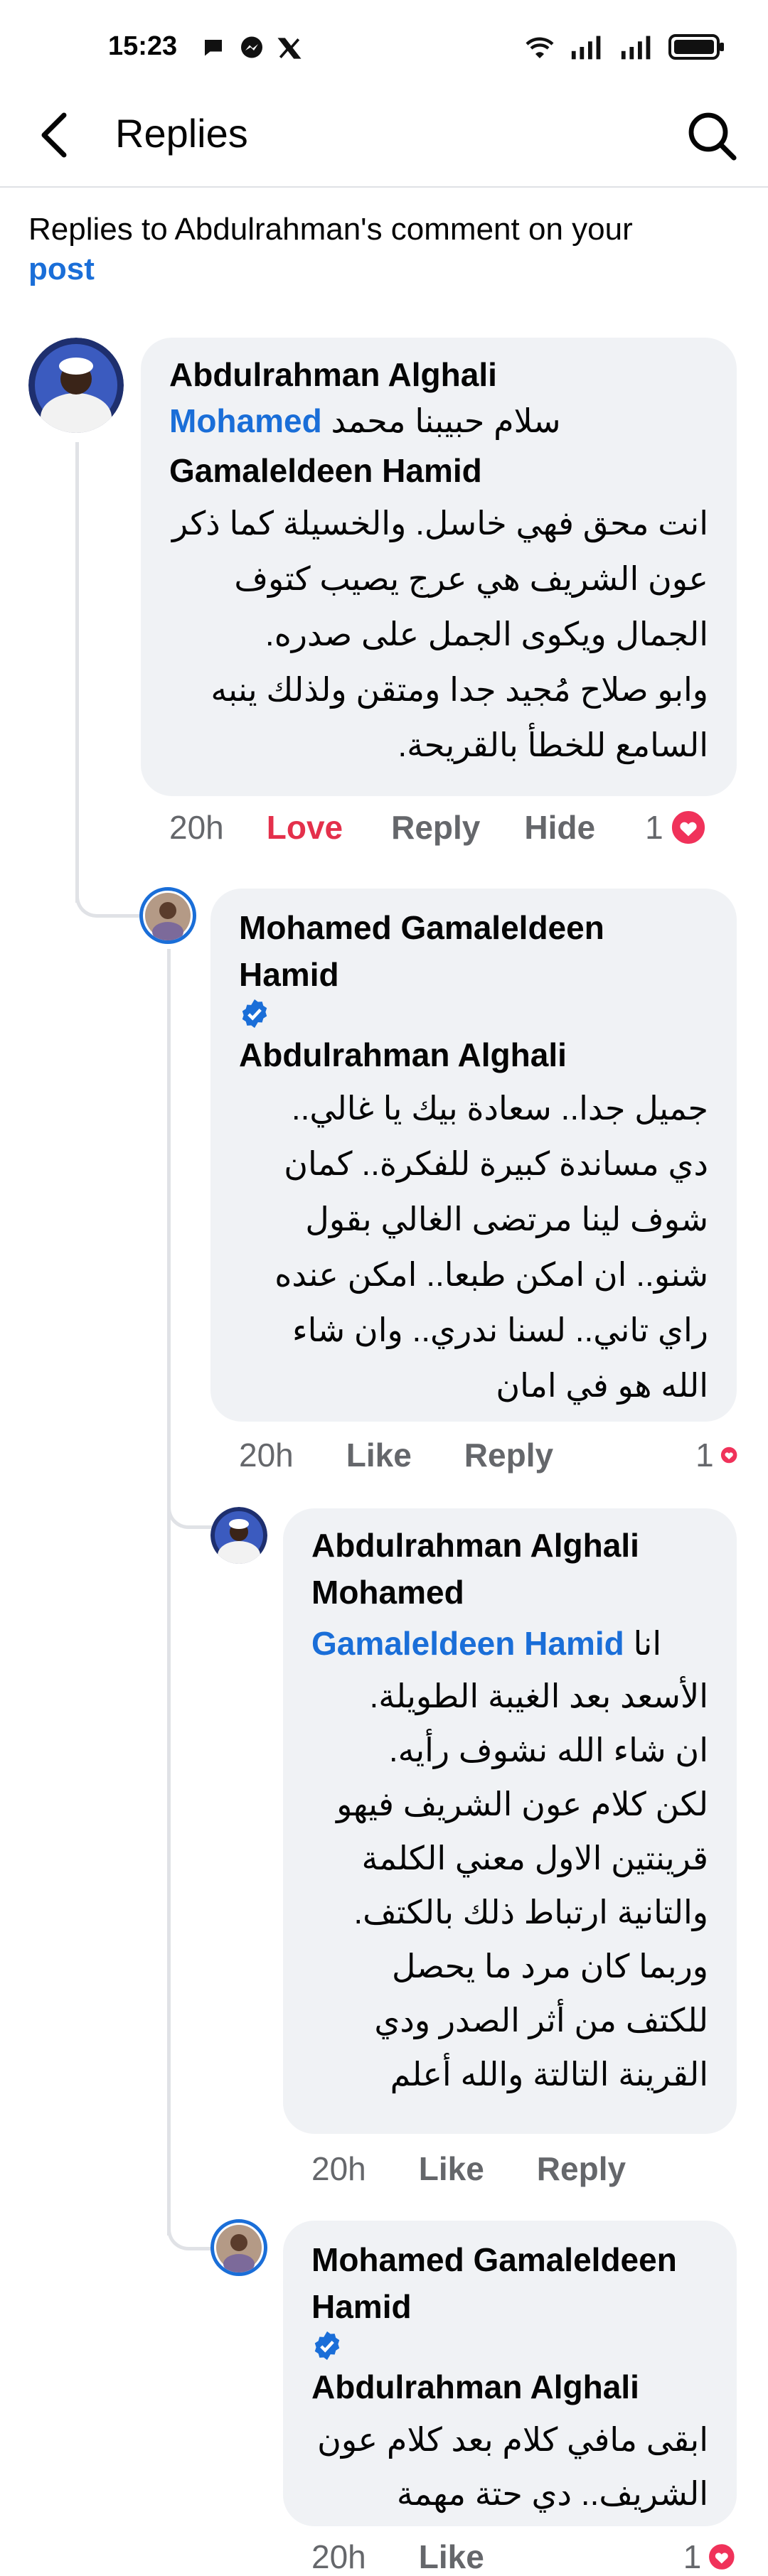 The image size is (768, 2576). What do you see at coordinates (602, 1385) in the screenshot?
I see `reply-line: الله هو في امان` at bounding box center [602, 1385].